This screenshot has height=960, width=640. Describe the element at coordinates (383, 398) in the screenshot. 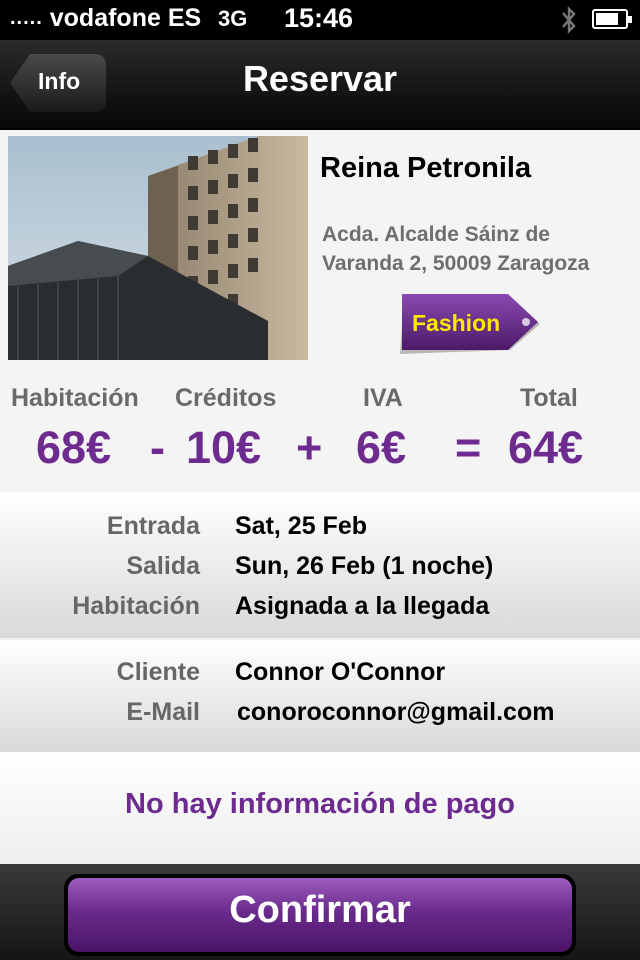

I see `price-header-vat: IVA` at that location.